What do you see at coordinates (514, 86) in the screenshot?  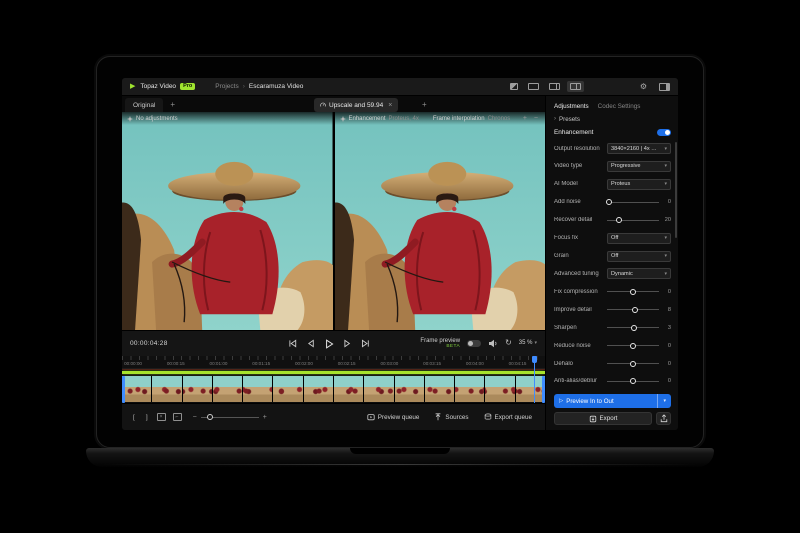 I see `view-single-compare-button` at bounding box center [514, 86].